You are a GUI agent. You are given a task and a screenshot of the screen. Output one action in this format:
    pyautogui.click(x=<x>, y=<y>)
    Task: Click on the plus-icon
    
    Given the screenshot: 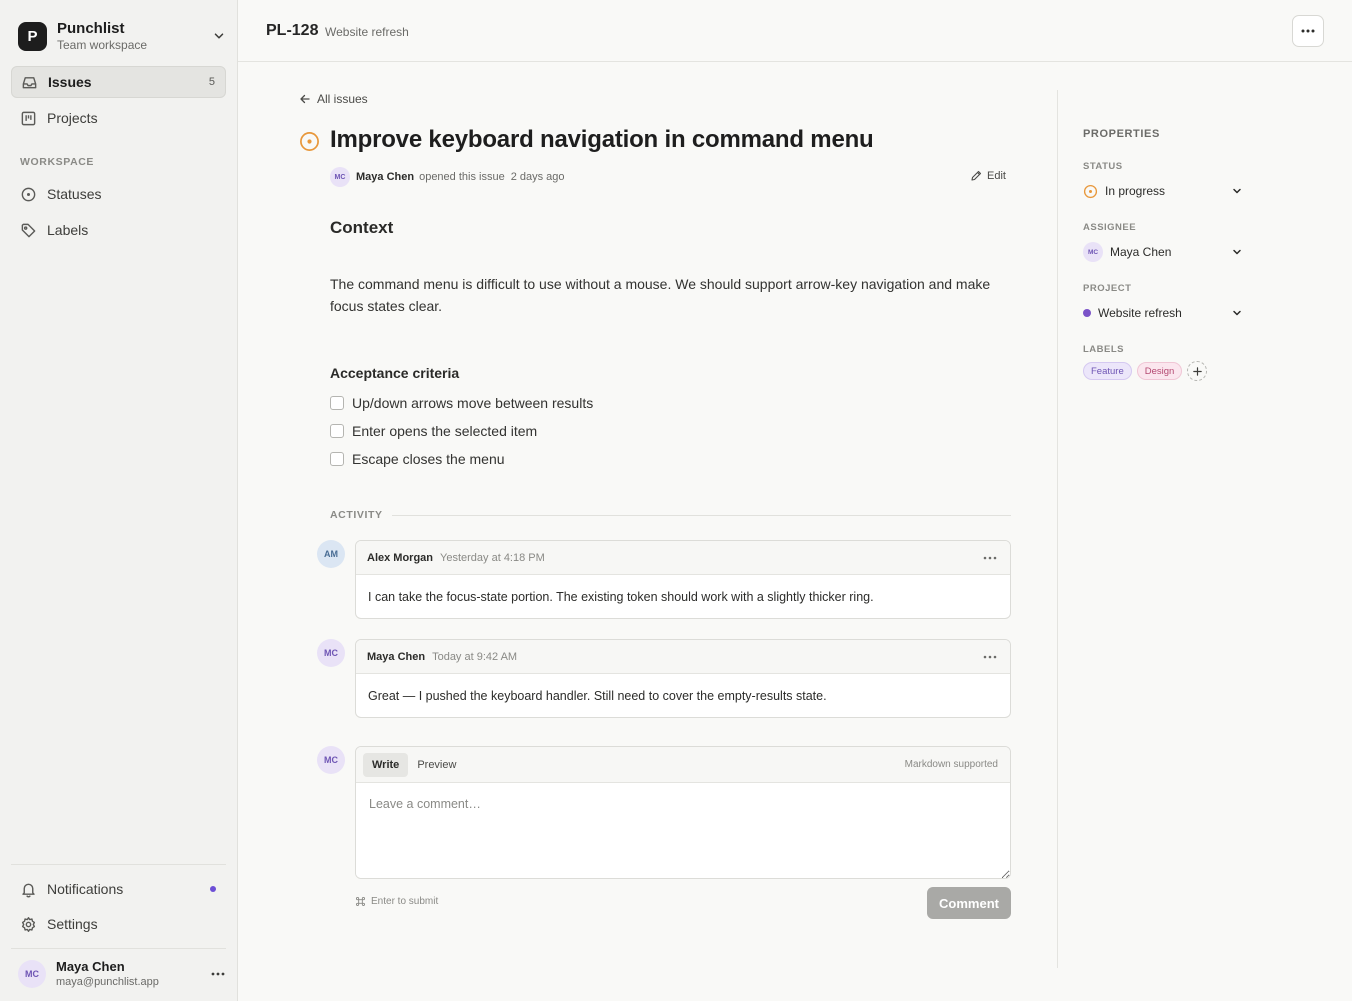 What is the action you would take?
    pyautogui.click(x=1197, y=371)
    